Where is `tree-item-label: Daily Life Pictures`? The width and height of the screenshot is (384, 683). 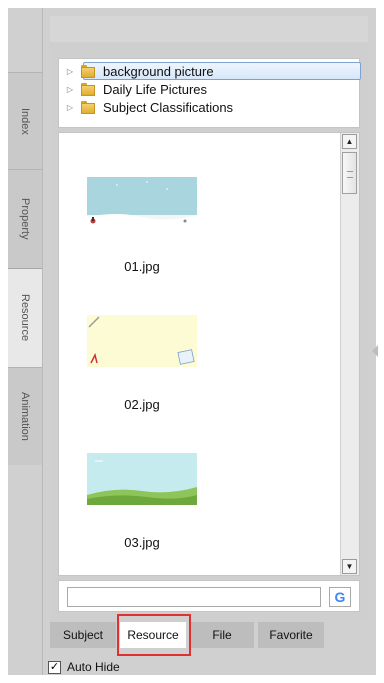 tree-item-label: Daily Life Pictures is located at coordinates (155, 89).